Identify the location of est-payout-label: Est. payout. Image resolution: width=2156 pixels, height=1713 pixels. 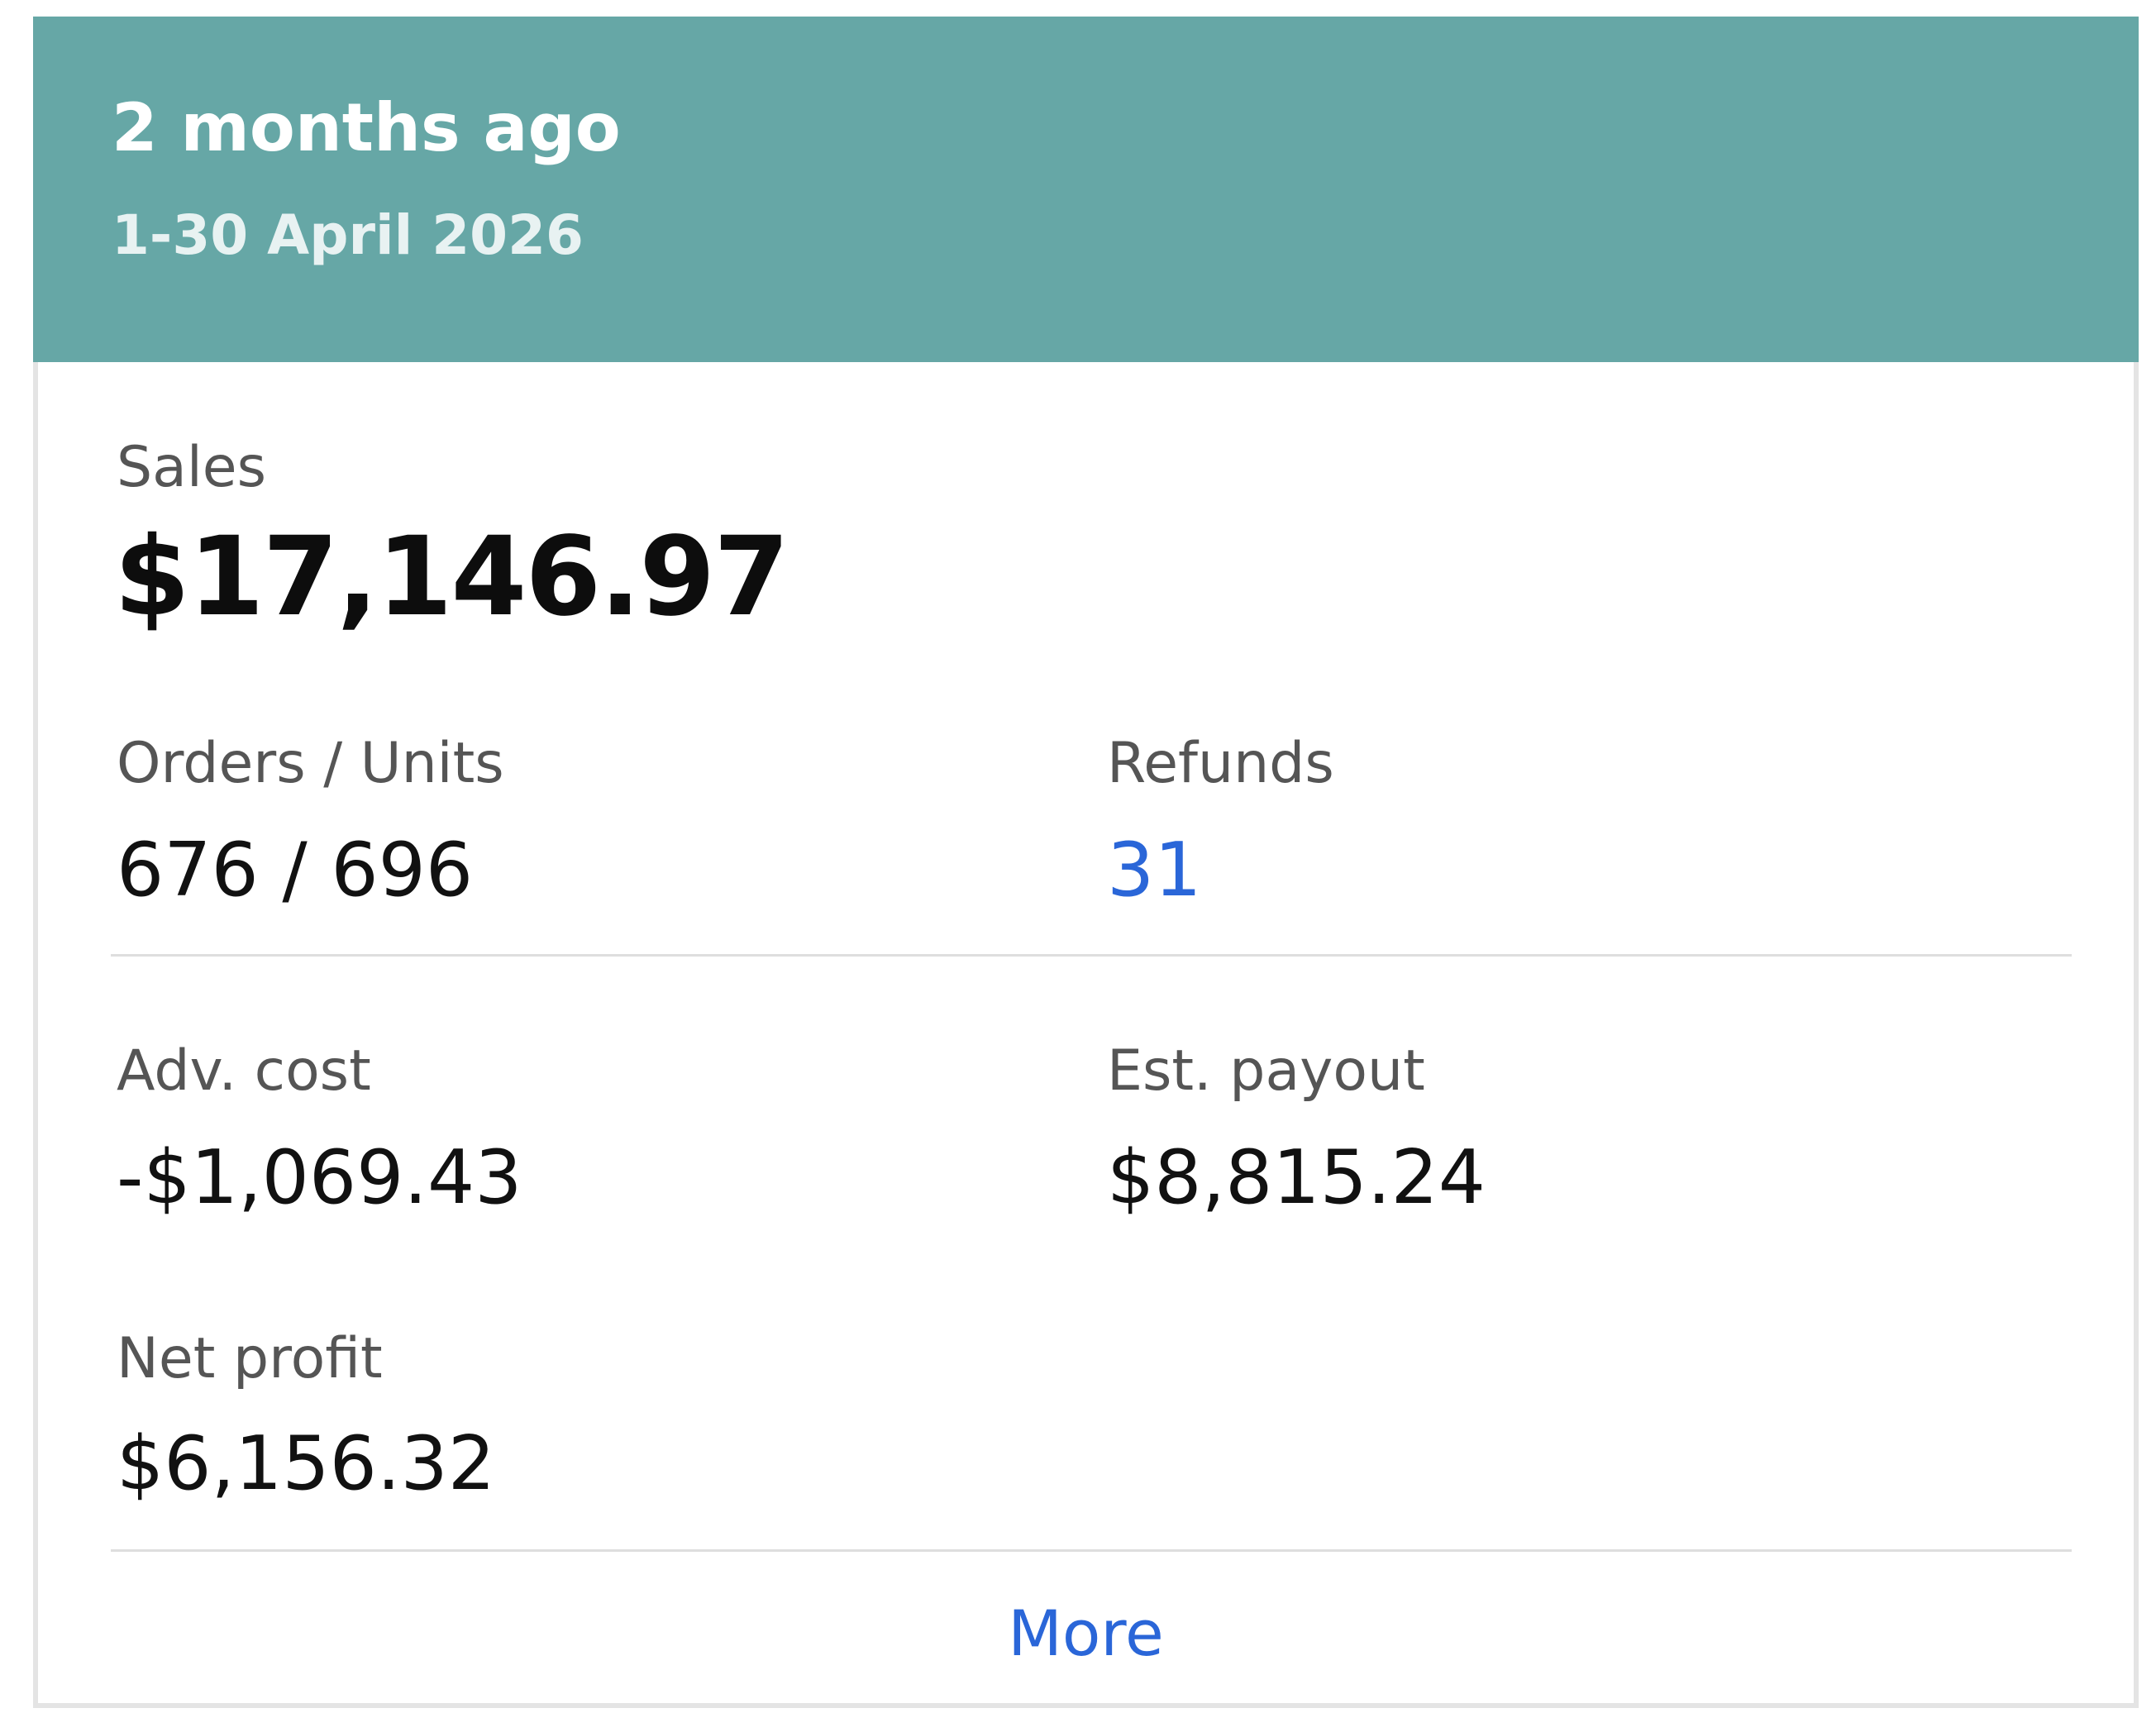
(1266, 1071).